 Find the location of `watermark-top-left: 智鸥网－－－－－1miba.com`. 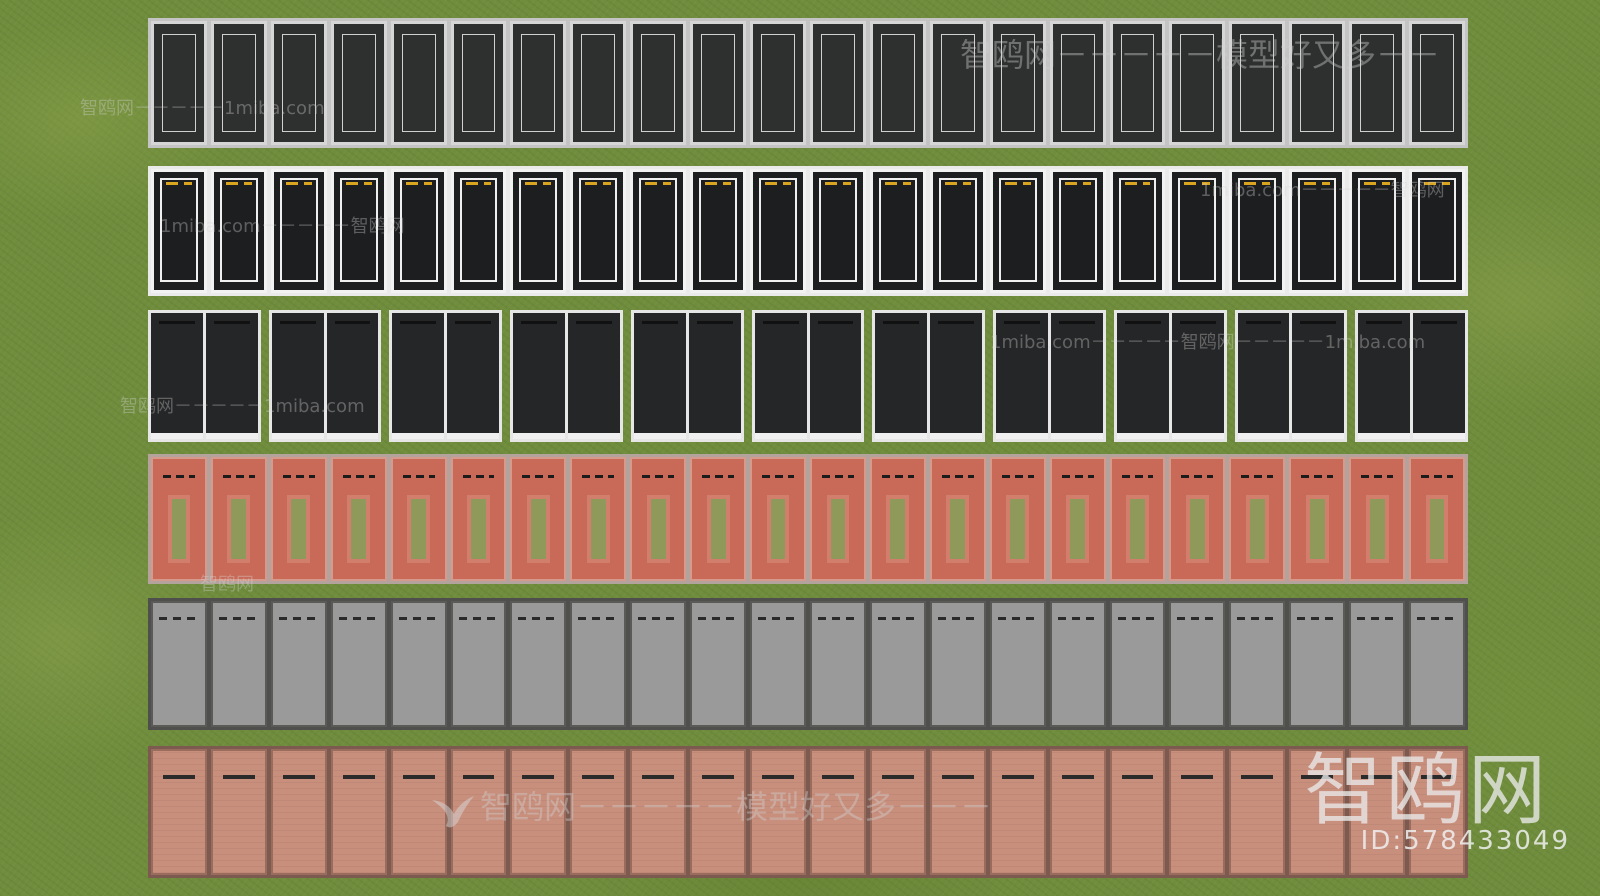

watermark-top-left: 智鸥网－－－－－1miba.com is located at coordinates (202, 108).